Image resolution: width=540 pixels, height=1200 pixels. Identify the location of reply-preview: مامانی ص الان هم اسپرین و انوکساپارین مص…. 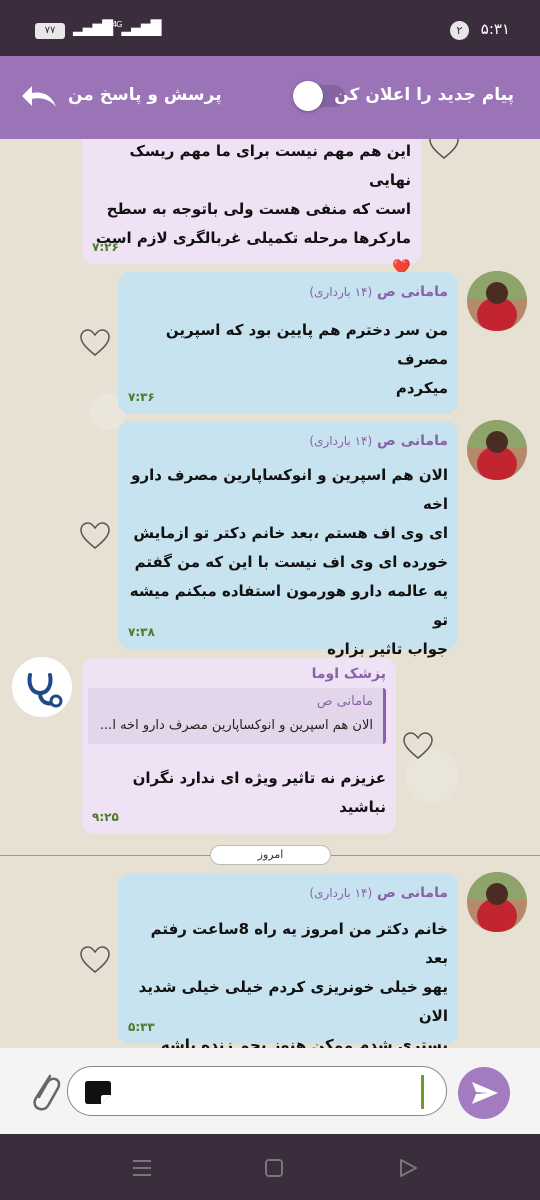
(237, 716).